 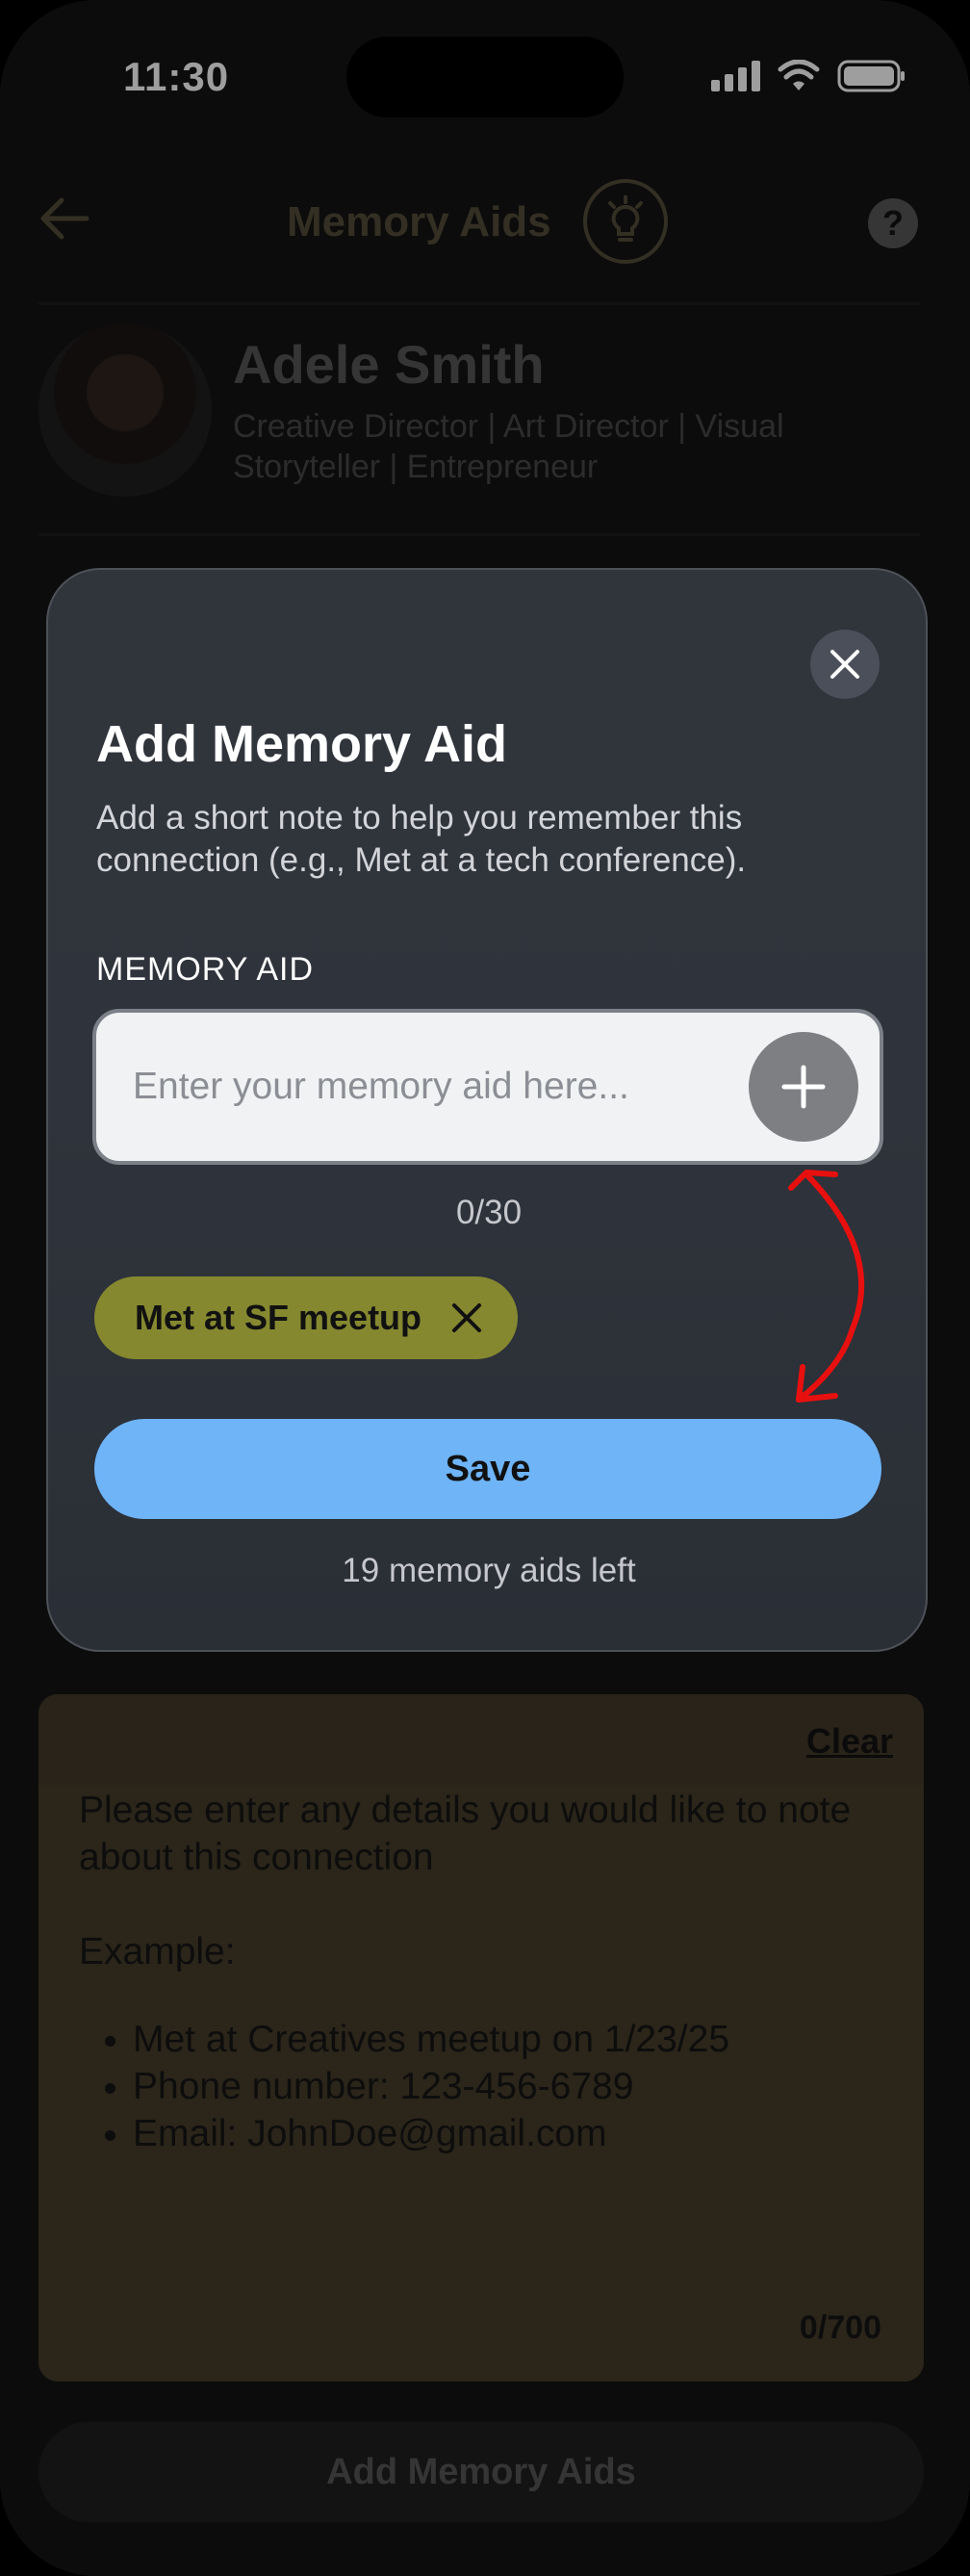 What do you see at coordinates (827, 1286) in the screenshot?
I see `double-arrow-annotation` at bounding box center [827, 1286].